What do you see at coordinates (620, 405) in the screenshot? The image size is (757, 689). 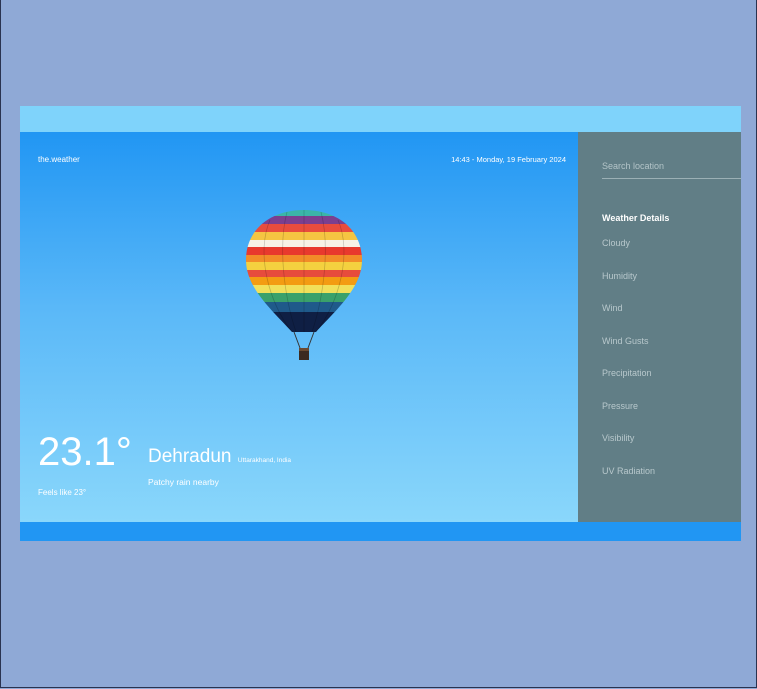 I see `detail-item-pressure: Pressure` at bounding box center [620, 405].